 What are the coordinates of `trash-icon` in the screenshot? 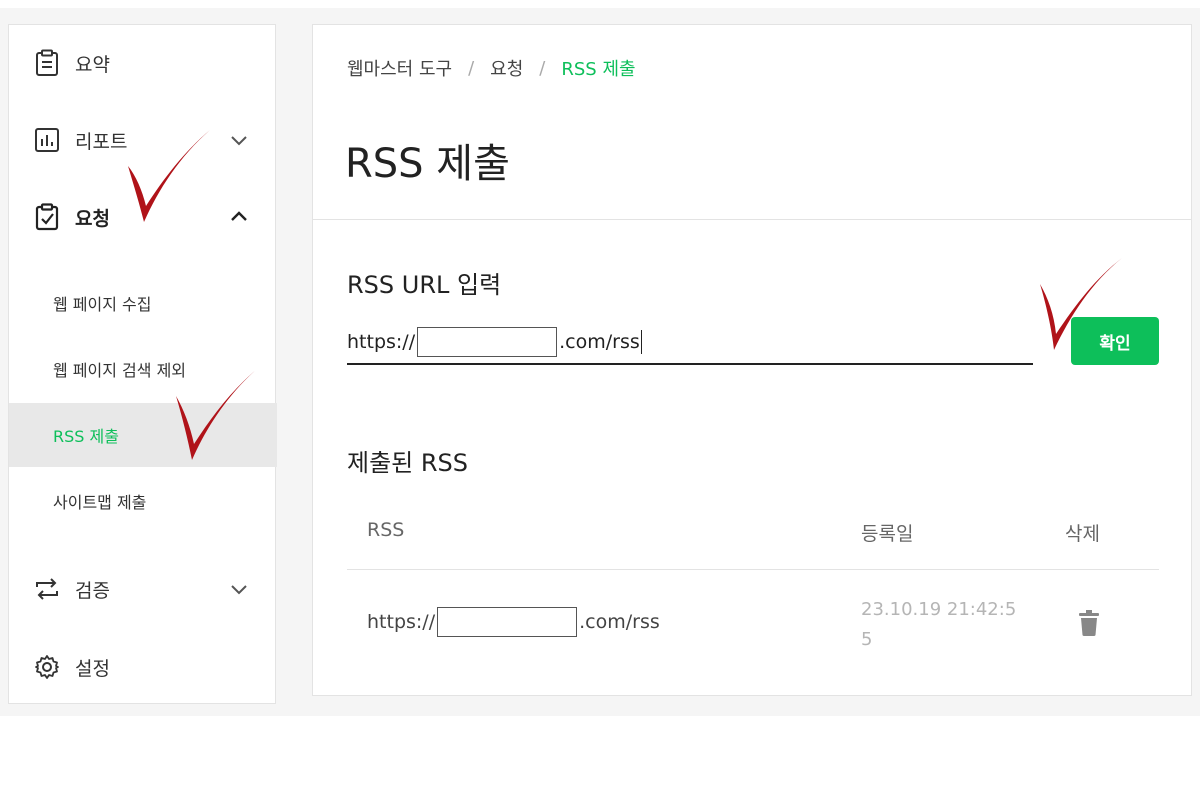 It's located at (1089, 623).